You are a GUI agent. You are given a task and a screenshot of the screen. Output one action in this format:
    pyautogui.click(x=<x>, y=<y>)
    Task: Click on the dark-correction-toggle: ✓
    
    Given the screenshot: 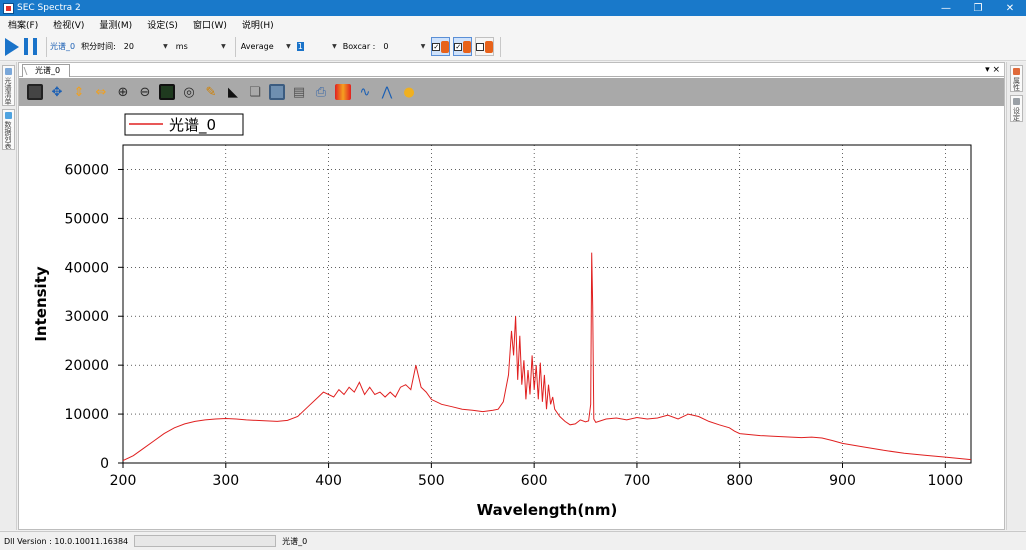 What is the action you would take?
    pyautogui.click(x=441, y=46)
    